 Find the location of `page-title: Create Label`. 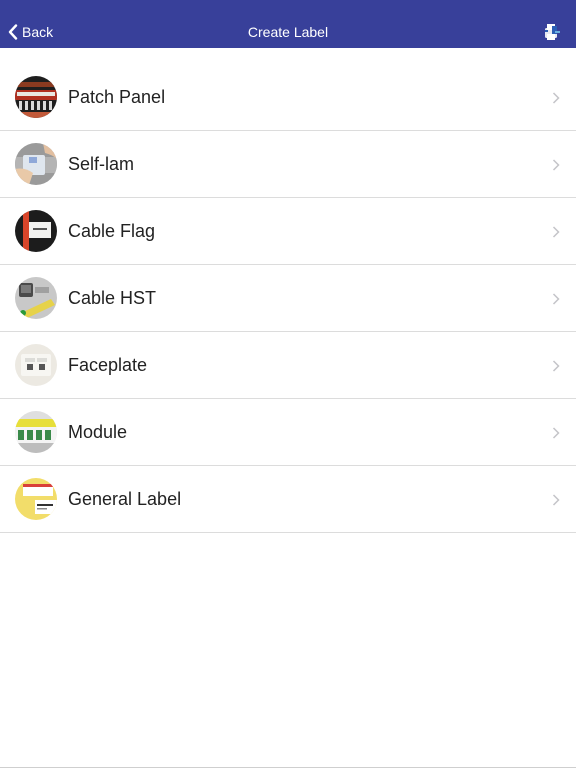

page-title: Create Label is located at coordinates (288, 32).